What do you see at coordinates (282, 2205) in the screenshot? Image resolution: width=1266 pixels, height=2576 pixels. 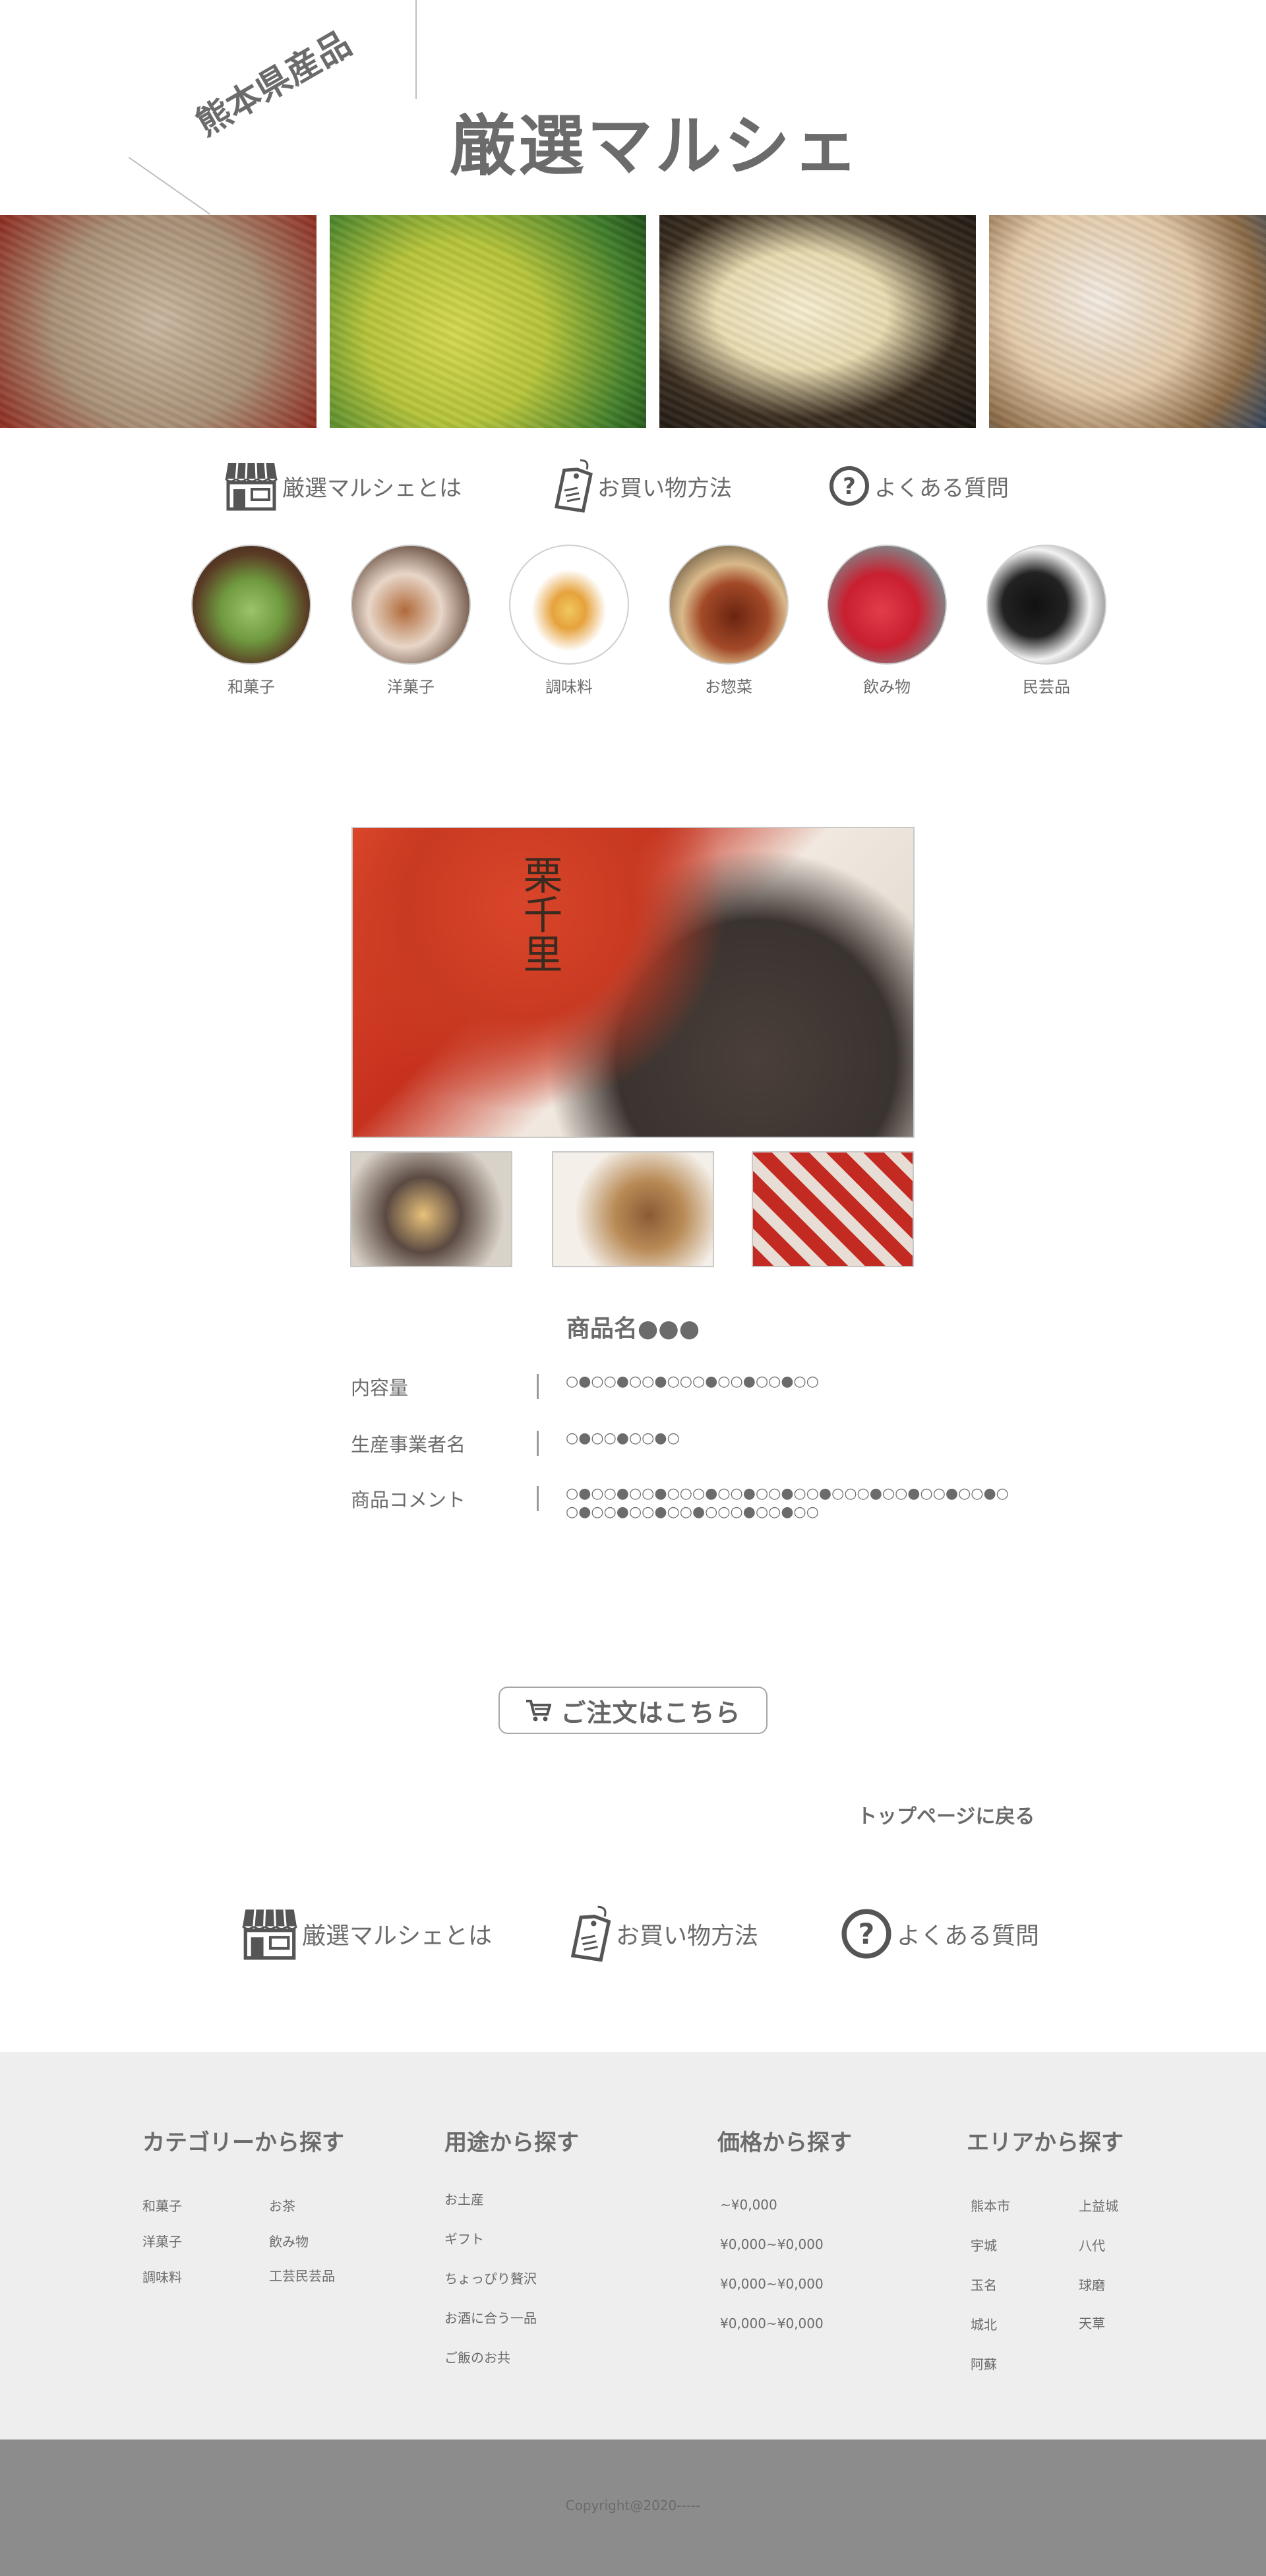 I see `footer-link: お茶` at bounding box center [282, 2205].